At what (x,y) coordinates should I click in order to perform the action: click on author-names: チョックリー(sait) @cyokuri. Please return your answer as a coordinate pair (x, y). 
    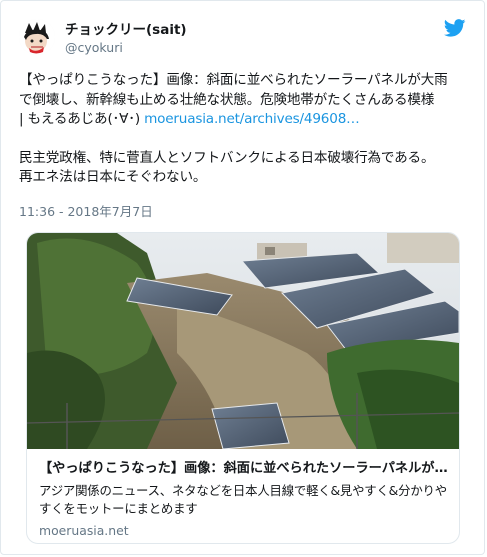
    Looking at the image, I should click on (126, 38).